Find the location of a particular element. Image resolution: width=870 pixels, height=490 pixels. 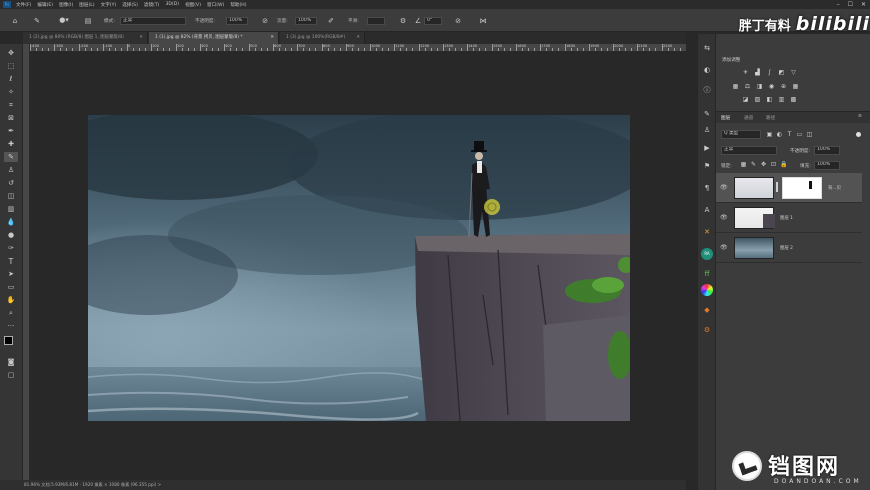

lock-position-icon: ✥ is located at coordinates (763, 165).